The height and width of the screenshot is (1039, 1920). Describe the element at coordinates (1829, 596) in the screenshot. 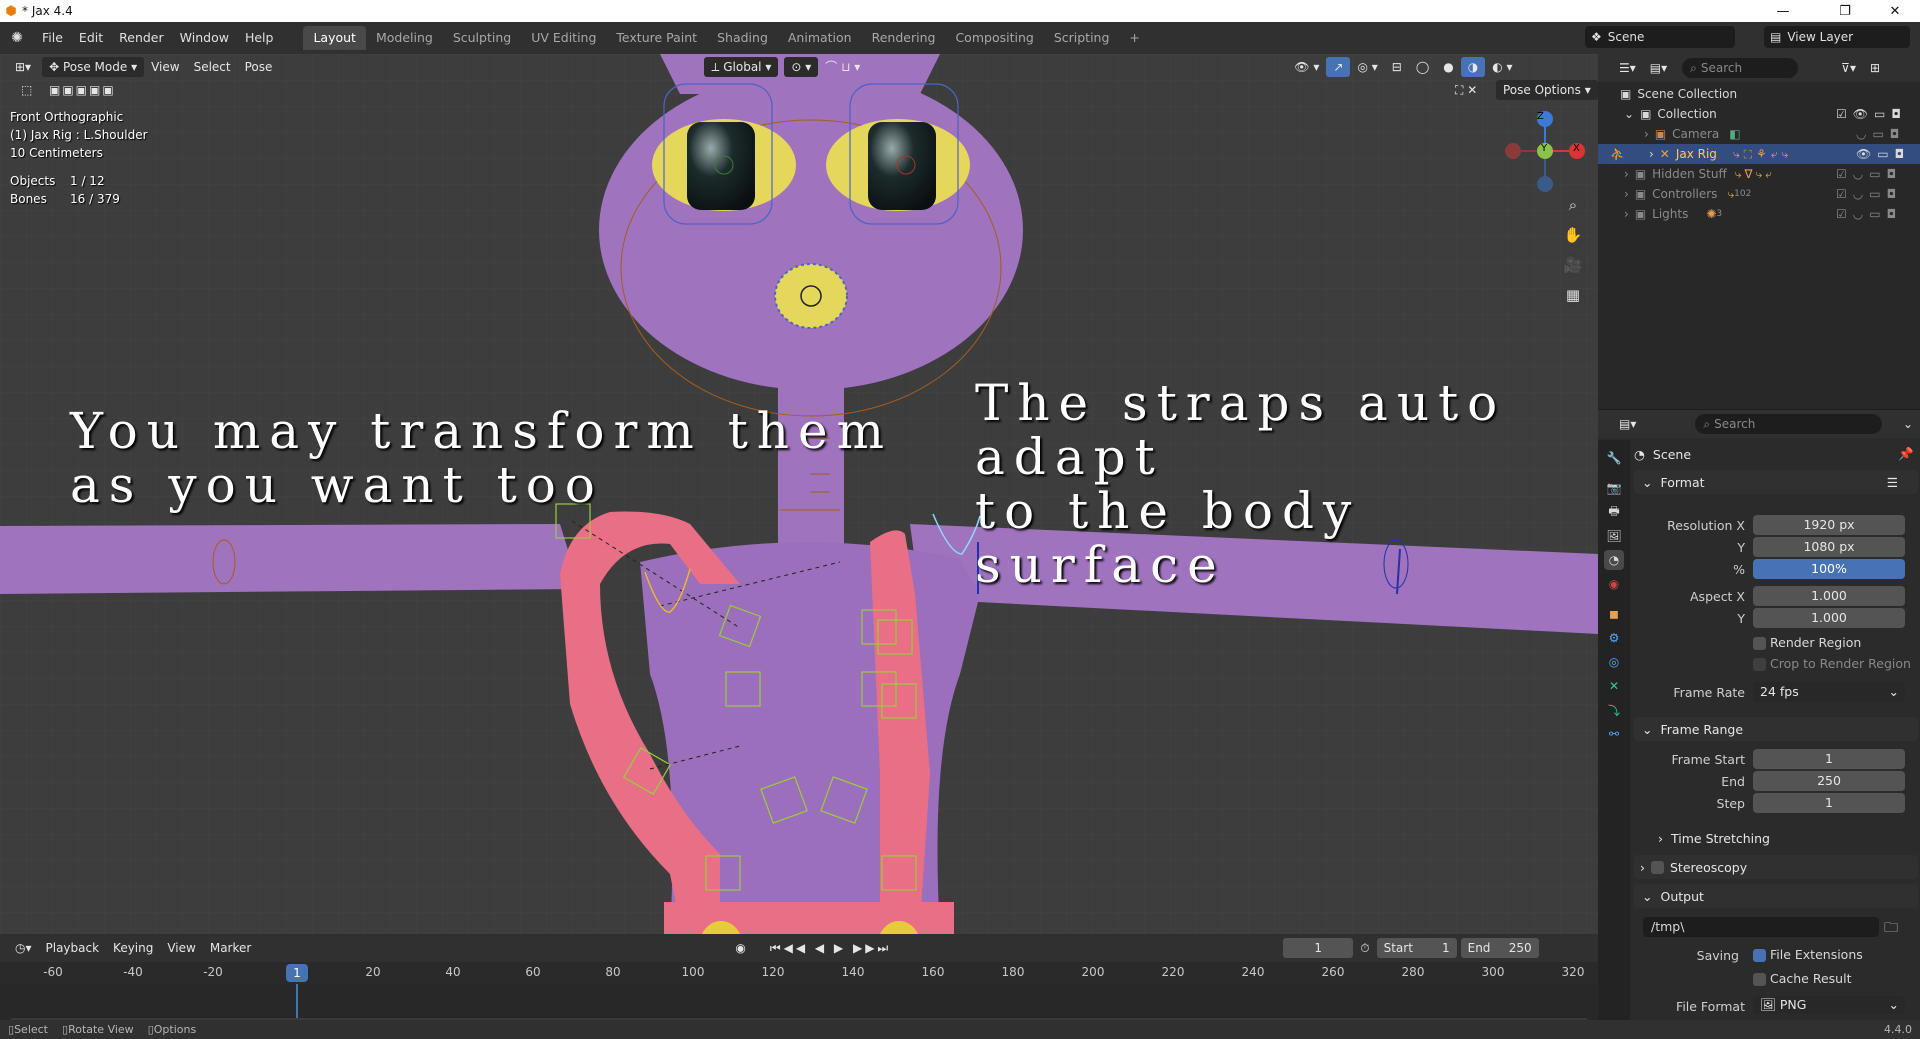

I see `aspect-x-field: 1.000` at that location.